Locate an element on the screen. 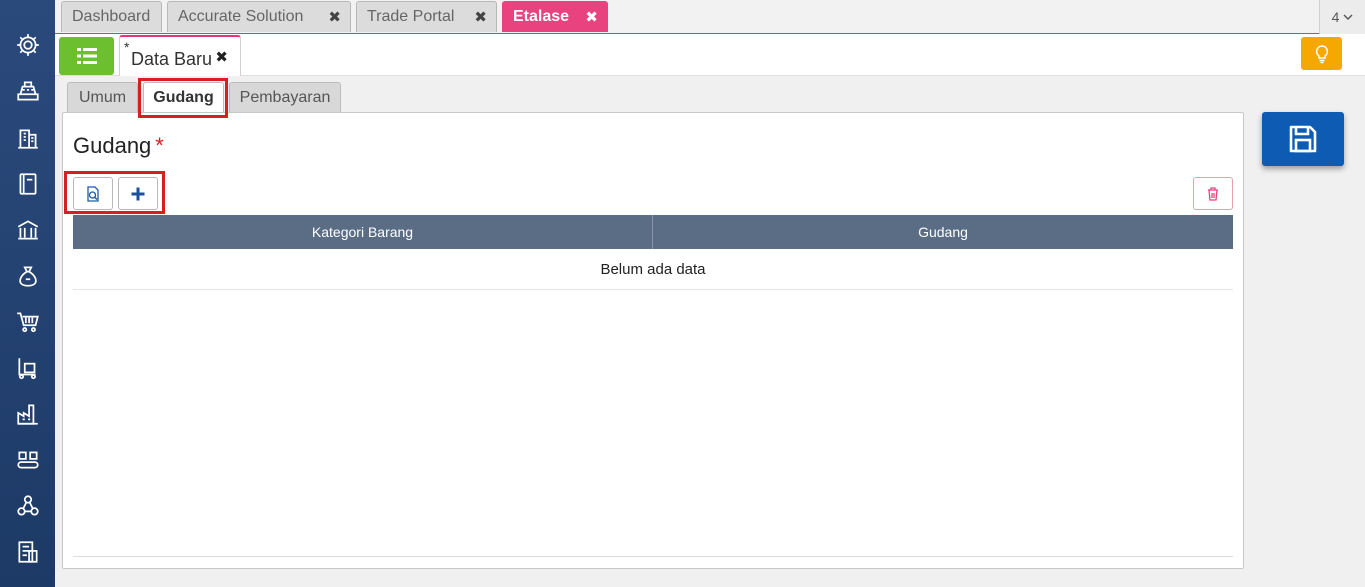 This screenshot has height=587, width=1365. lightbulb-icon is located at coordinates (1321, 53).